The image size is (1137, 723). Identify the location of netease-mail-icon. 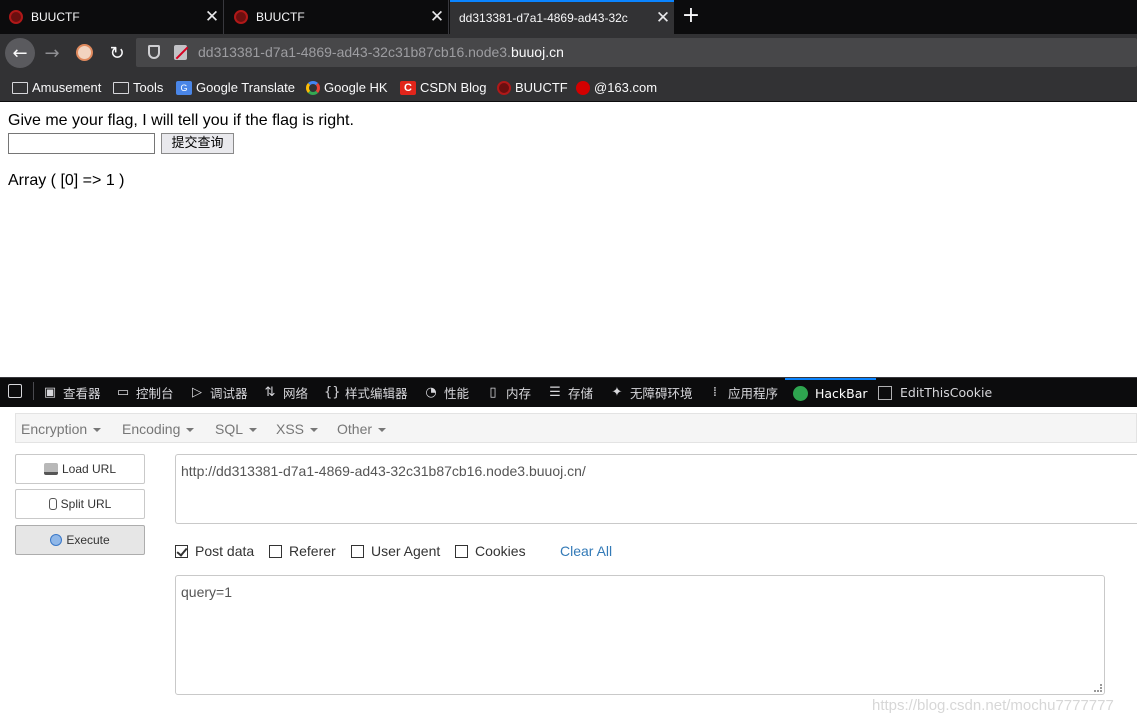
(583, 87).